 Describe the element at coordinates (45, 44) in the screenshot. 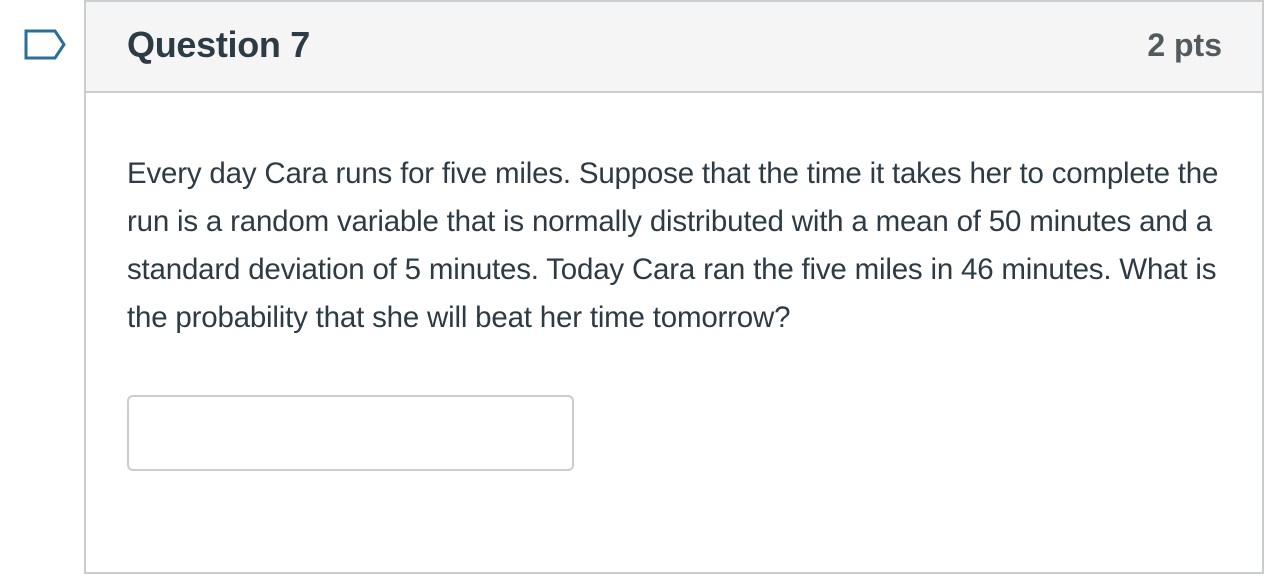

I see `flag-question-icon` at that location.